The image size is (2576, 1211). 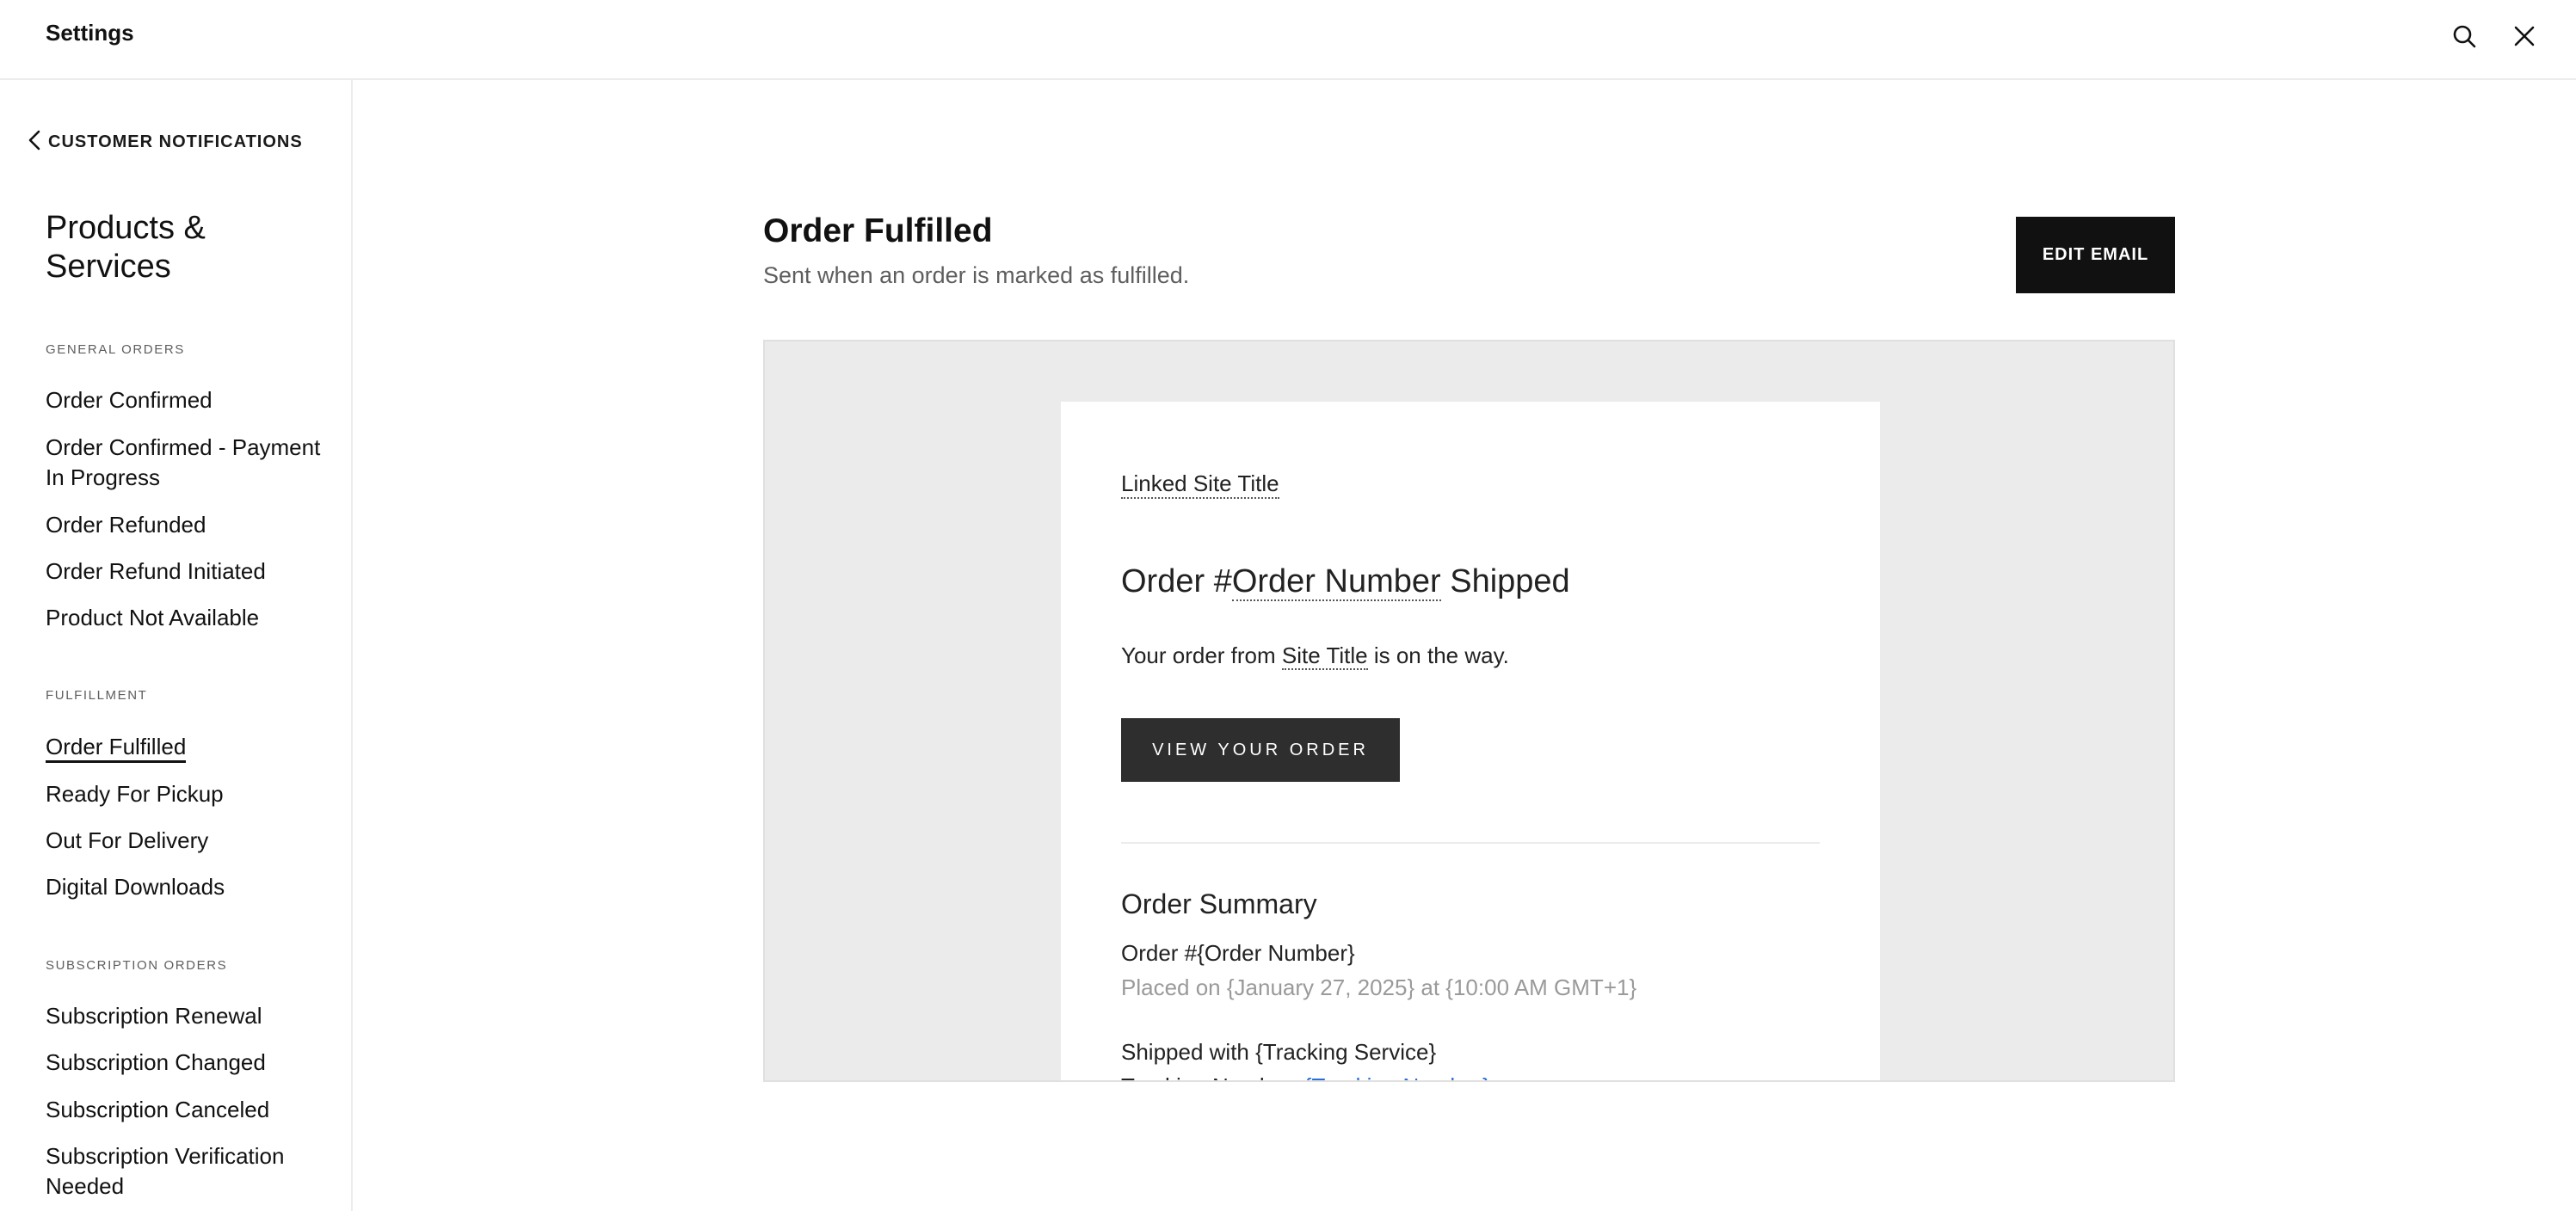 I want to click on back-to-customer-notifications-link: CUSTOMER NOTIFICATIONS, so click(x=165, y=142).